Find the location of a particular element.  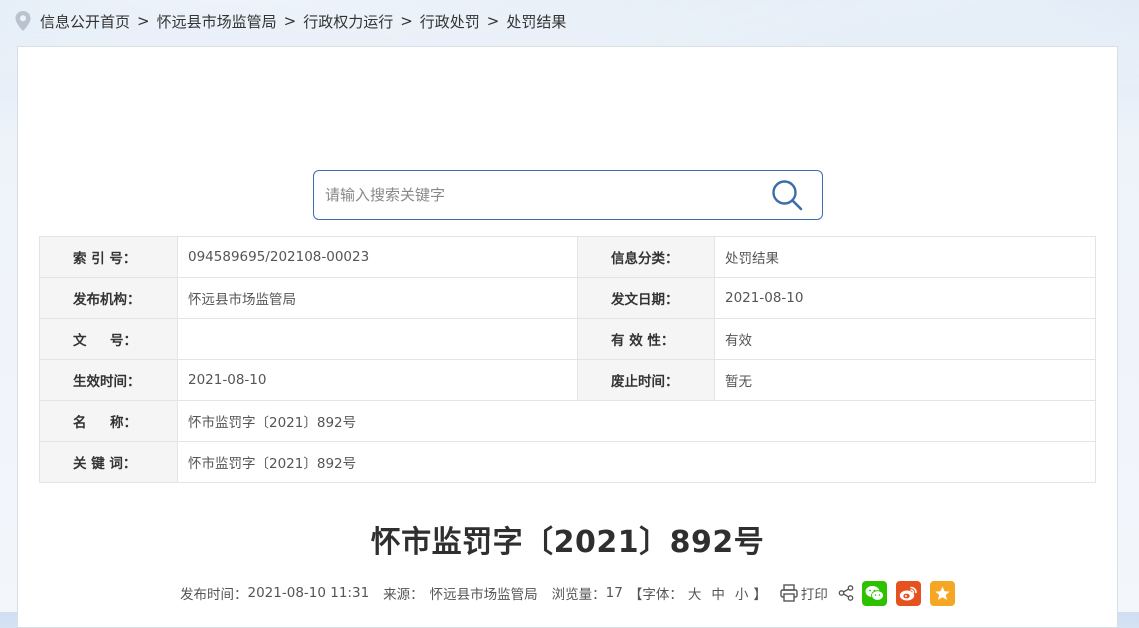

keywords-value: 怀市监罚字〔2021〕892号 is located at coordinates (636, 462).